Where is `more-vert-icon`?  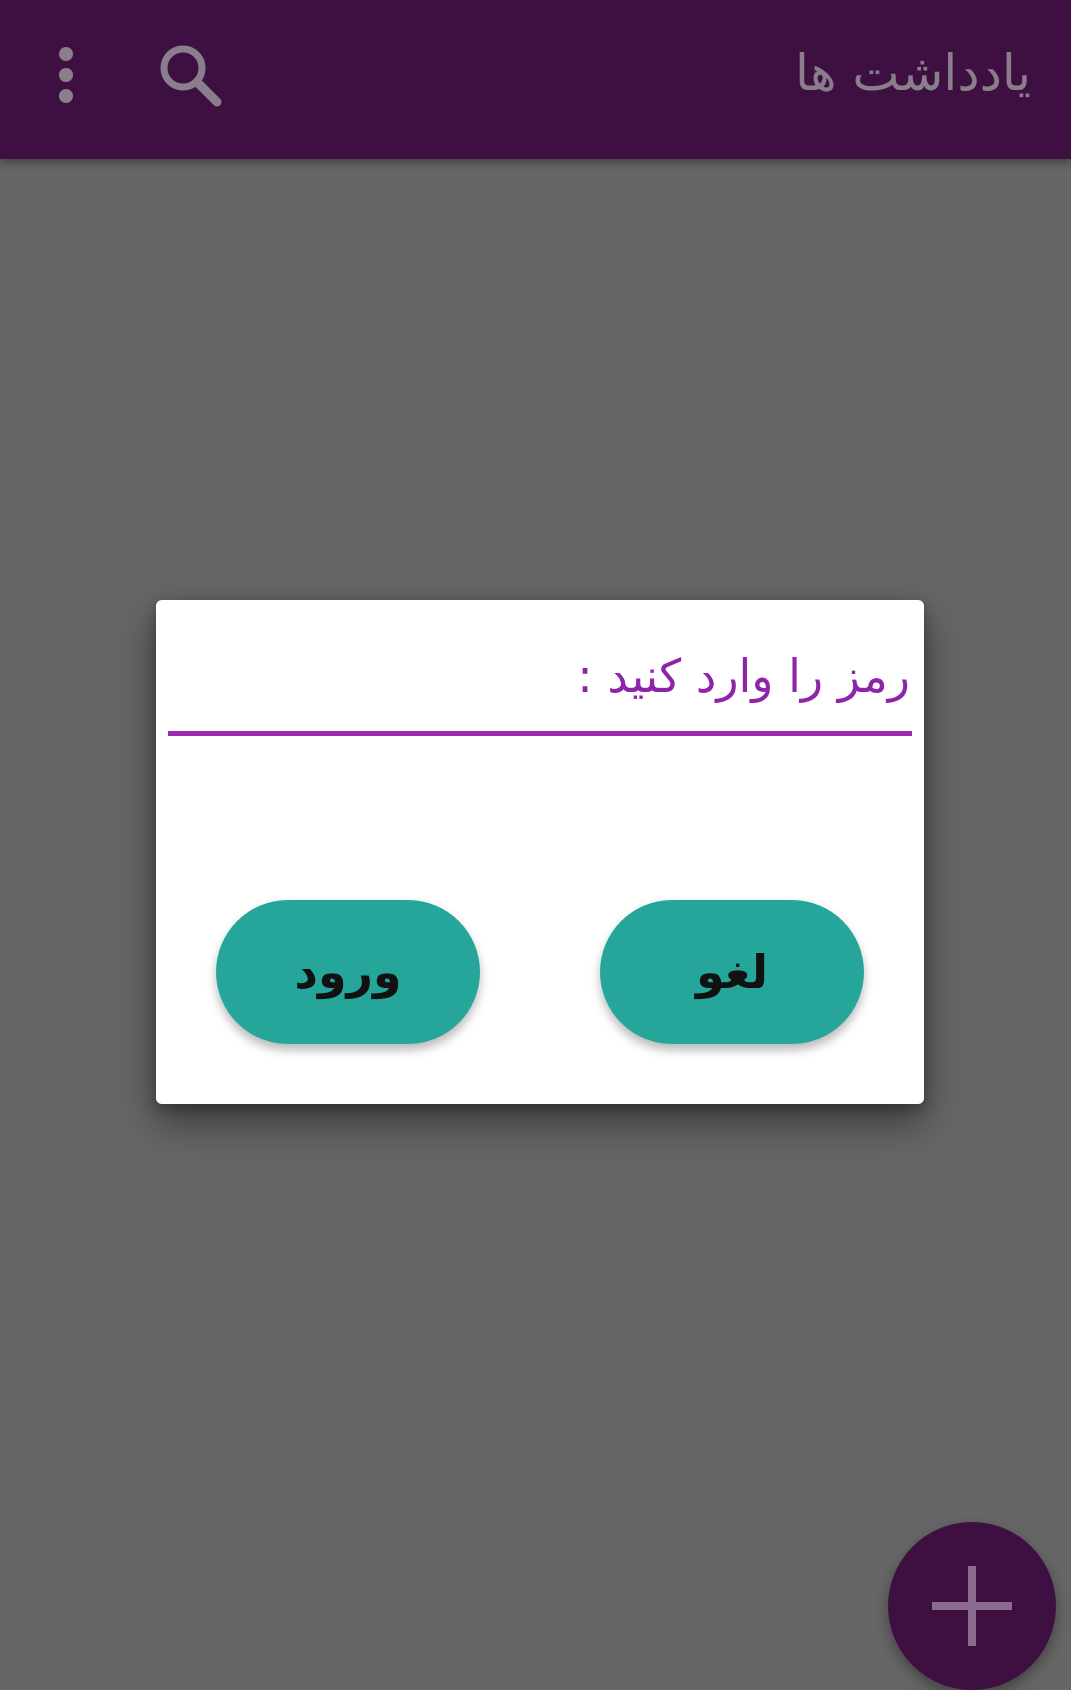
more-vert-icon is located at coordinates (66, 75).